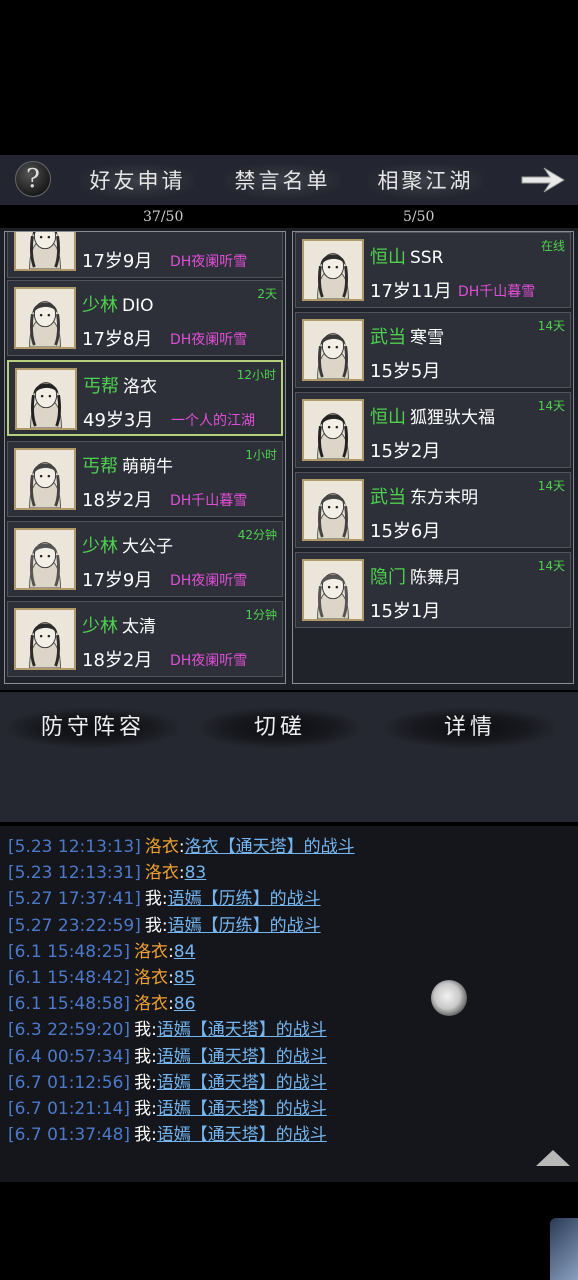  I want to click on floating-orb-button, so click(449, 998).